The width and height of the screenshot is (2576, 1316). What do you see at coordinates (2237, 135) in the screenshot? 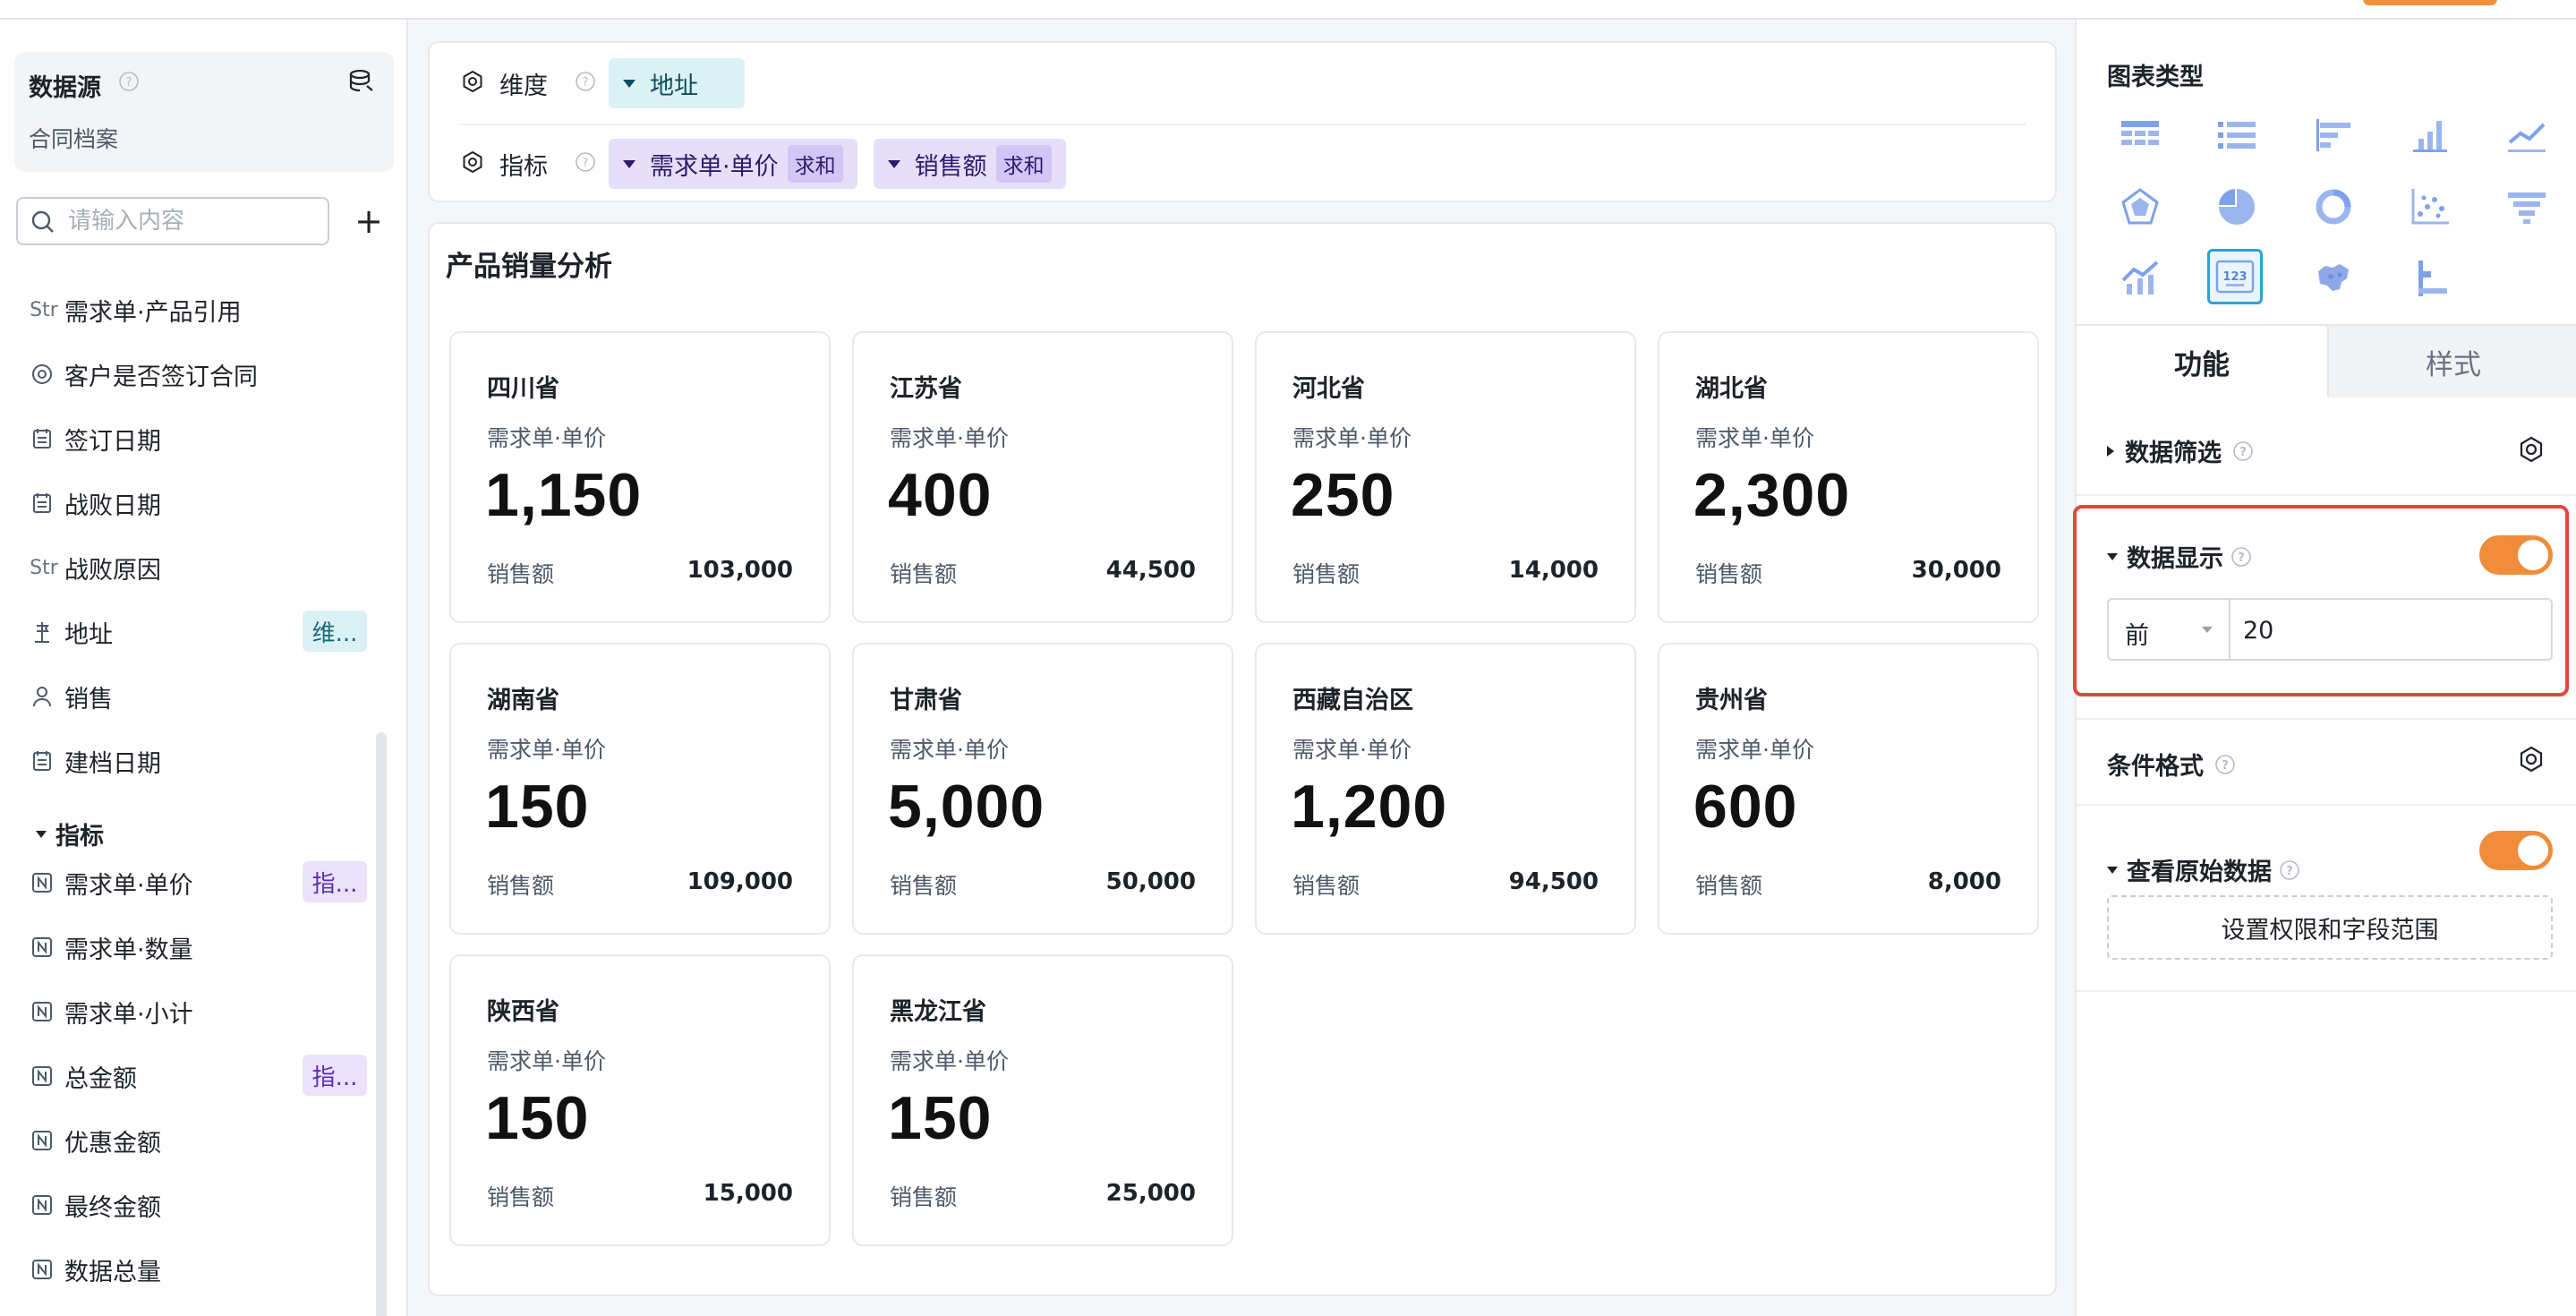
I see `list-icon` at bounding box center [2237, 135].